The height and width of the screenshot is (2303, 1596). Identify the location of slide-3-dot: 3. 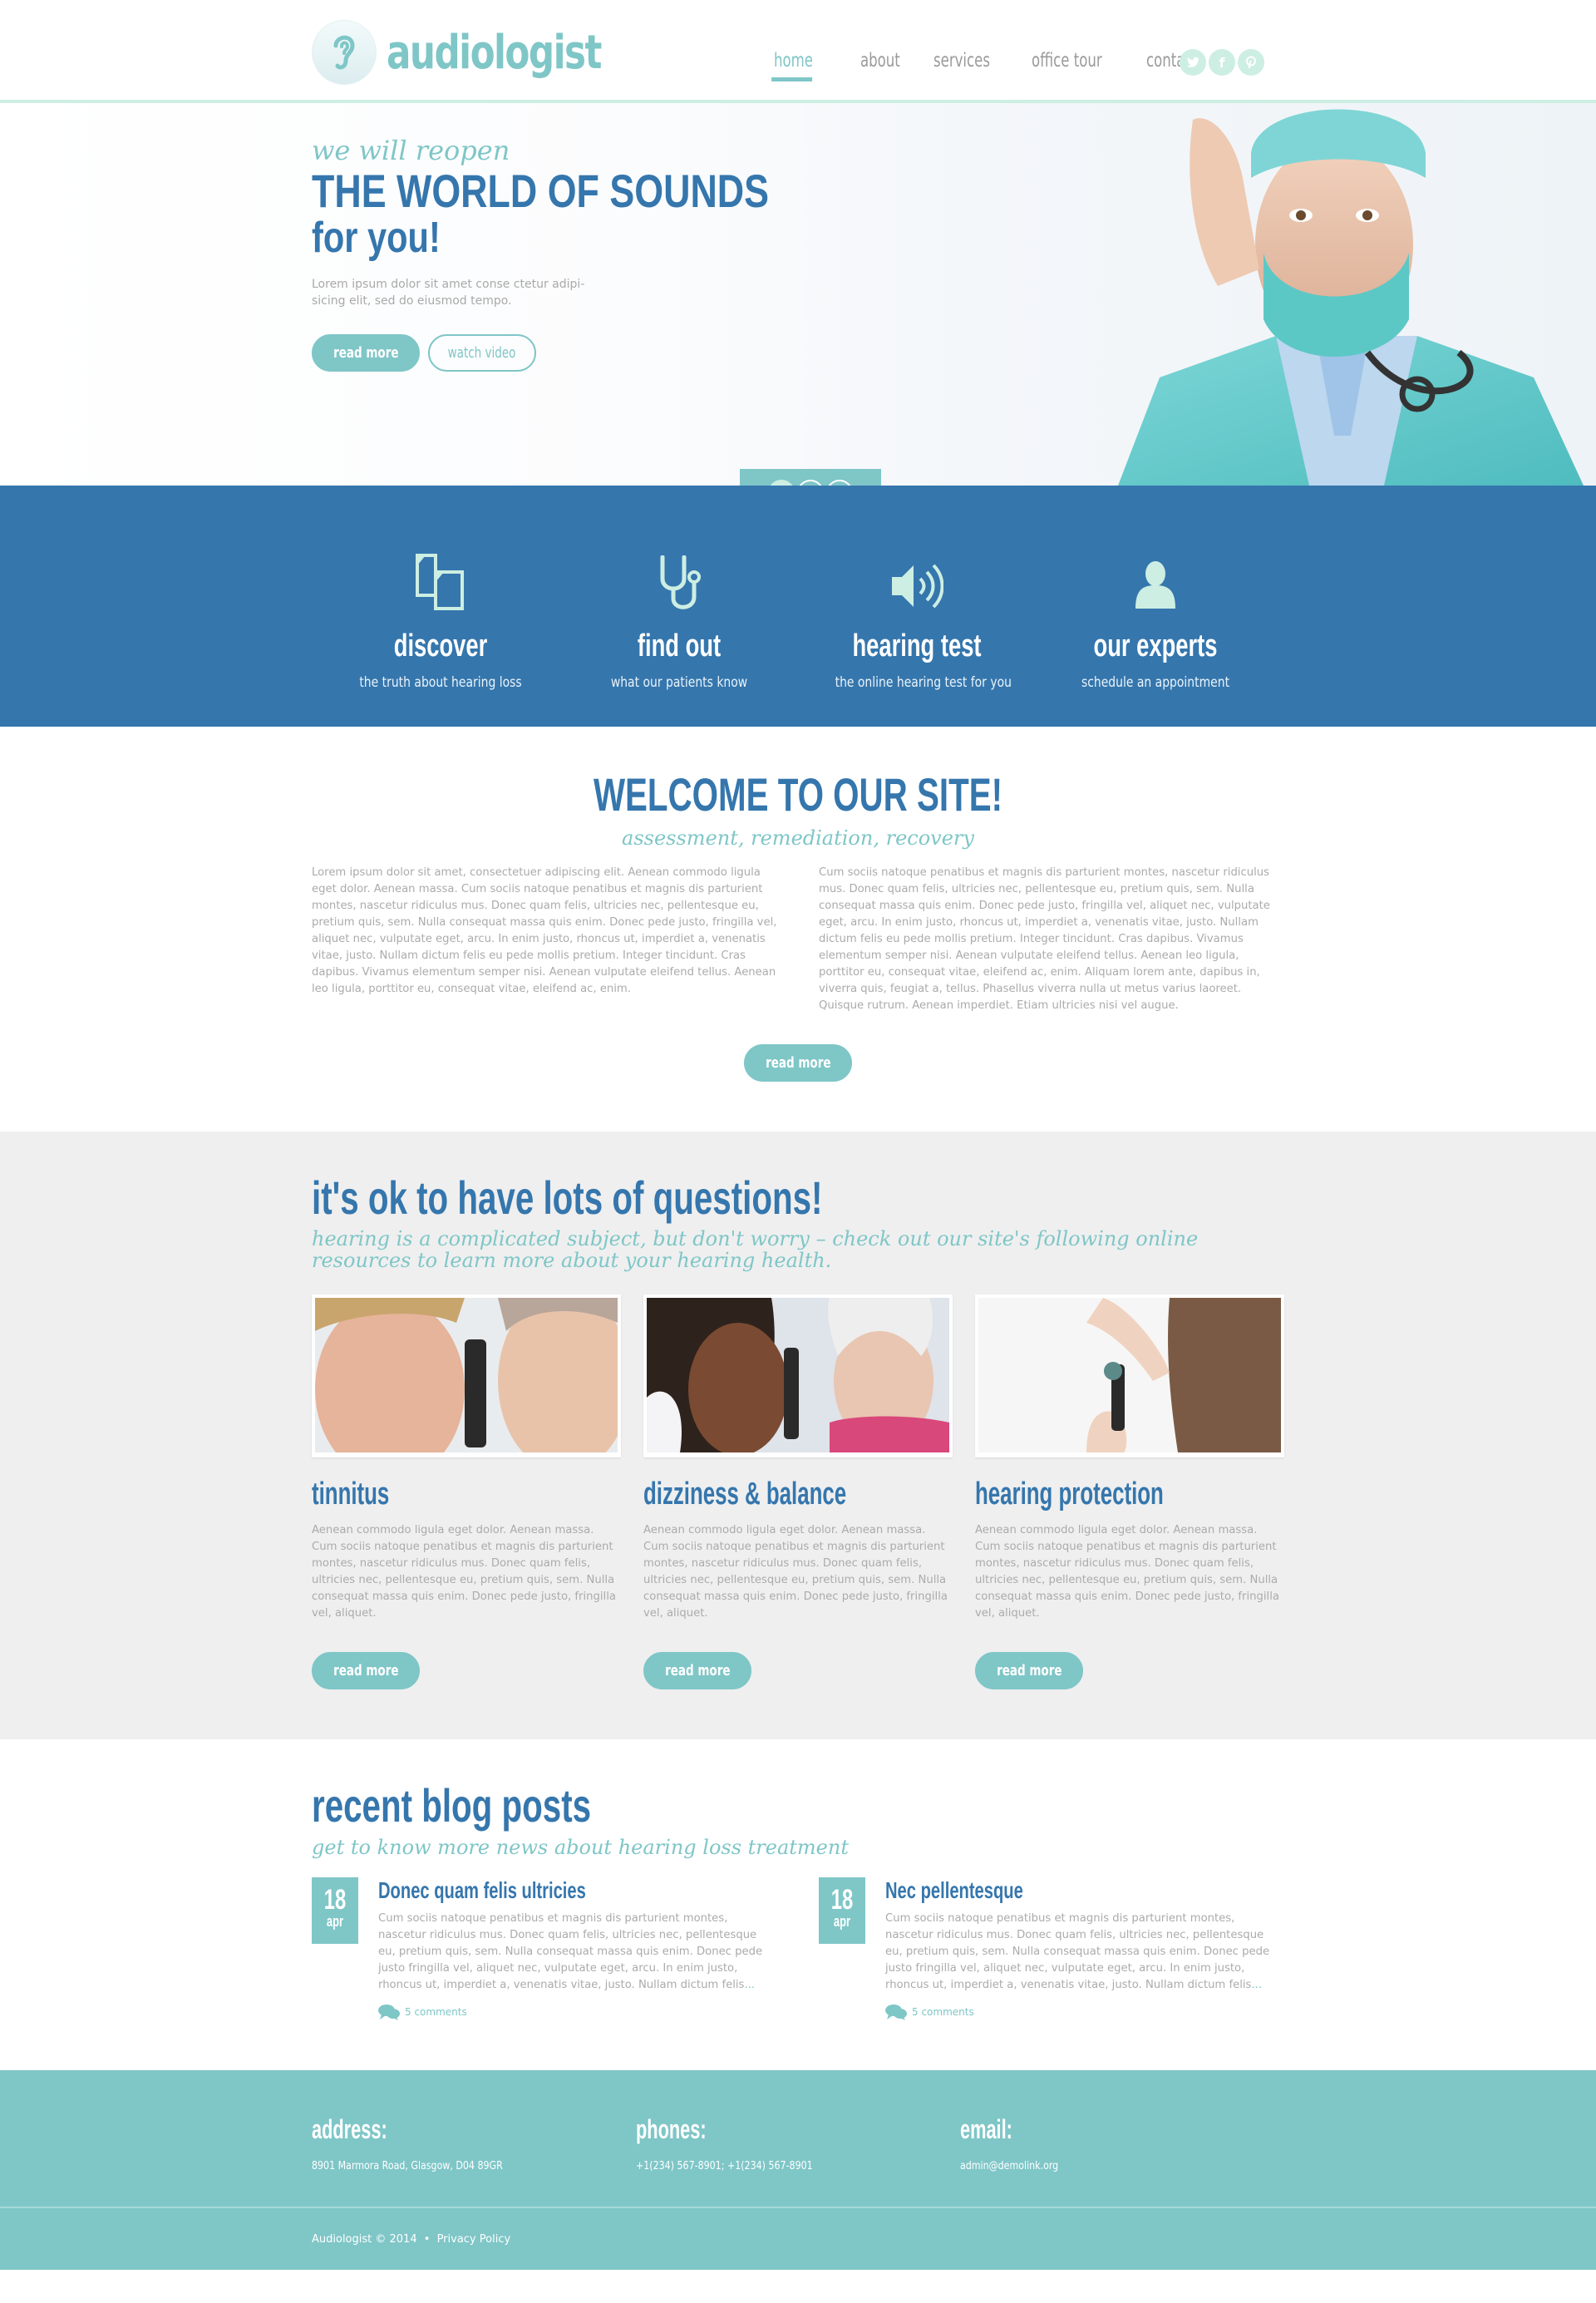
(839, 483).